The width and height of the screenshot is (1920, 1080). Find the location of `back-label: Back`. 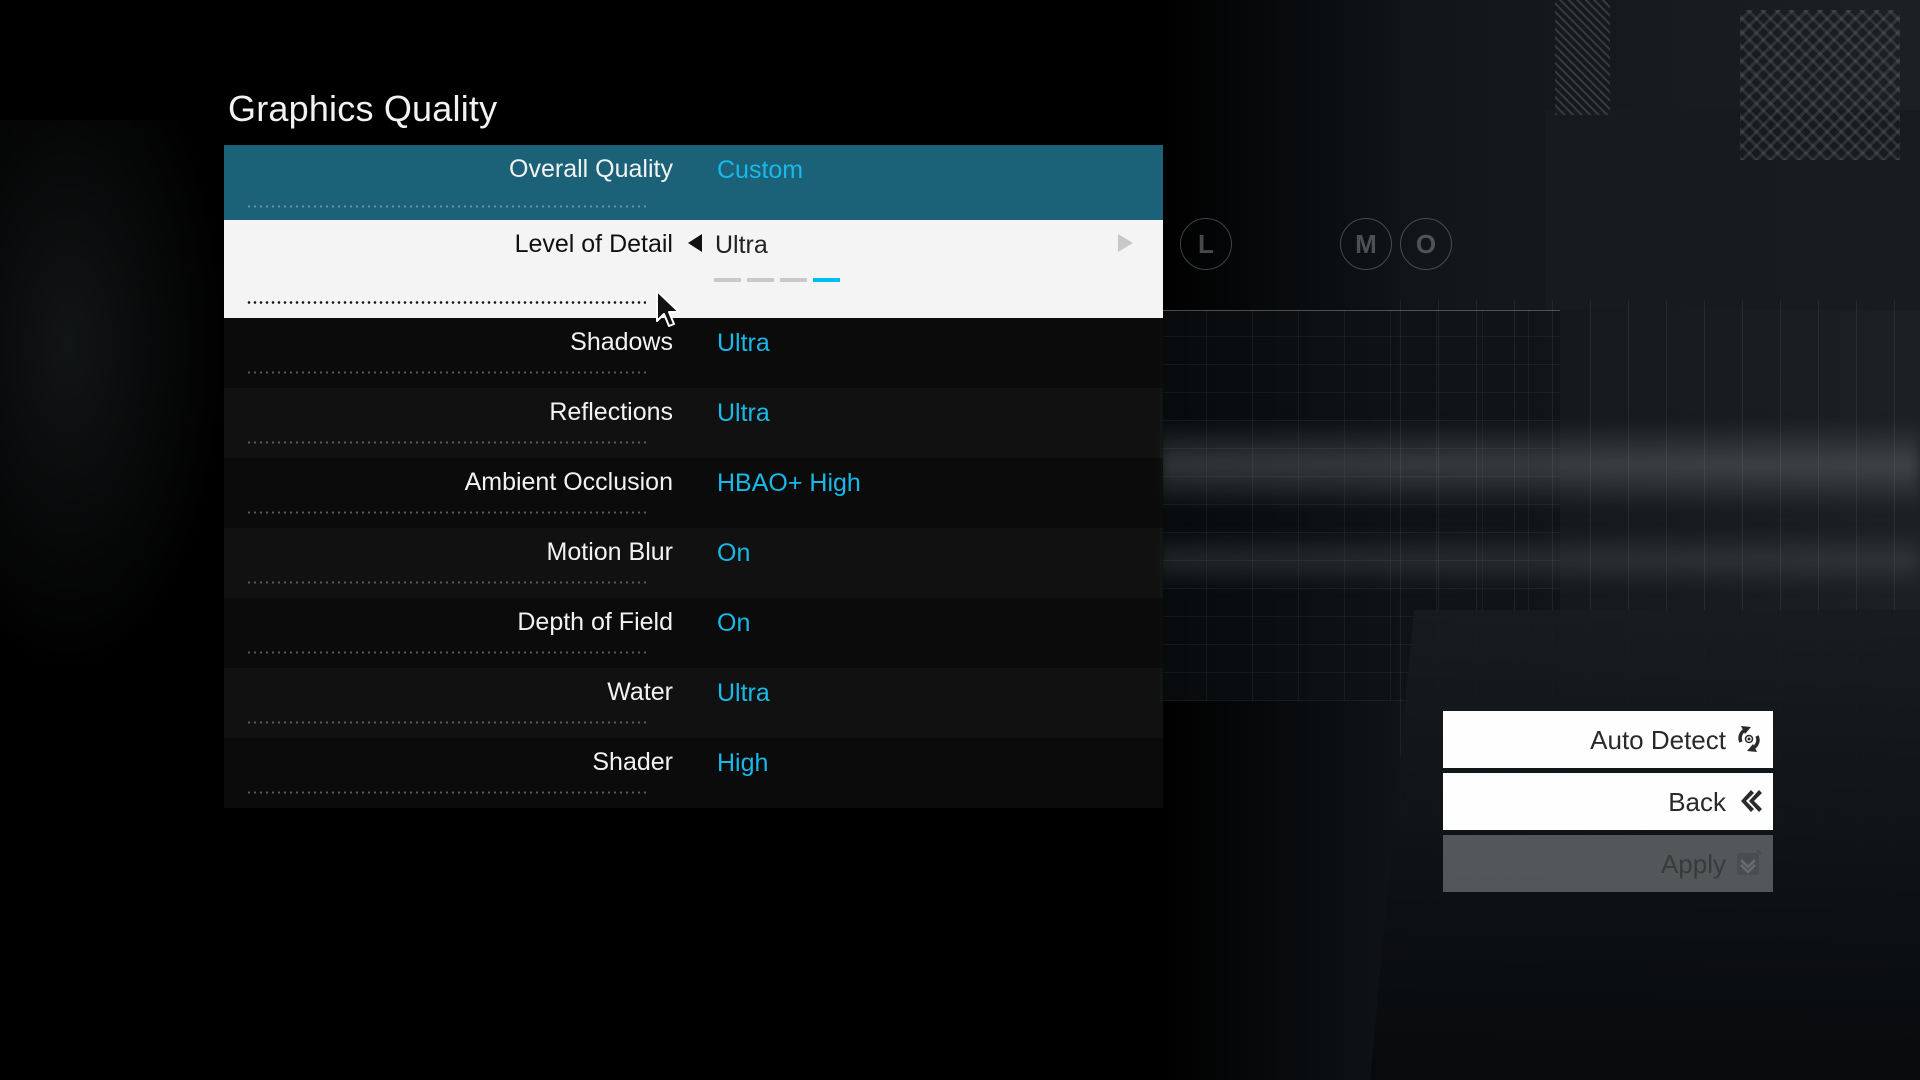

back-label: Back is located at coordinates (1697, 802).